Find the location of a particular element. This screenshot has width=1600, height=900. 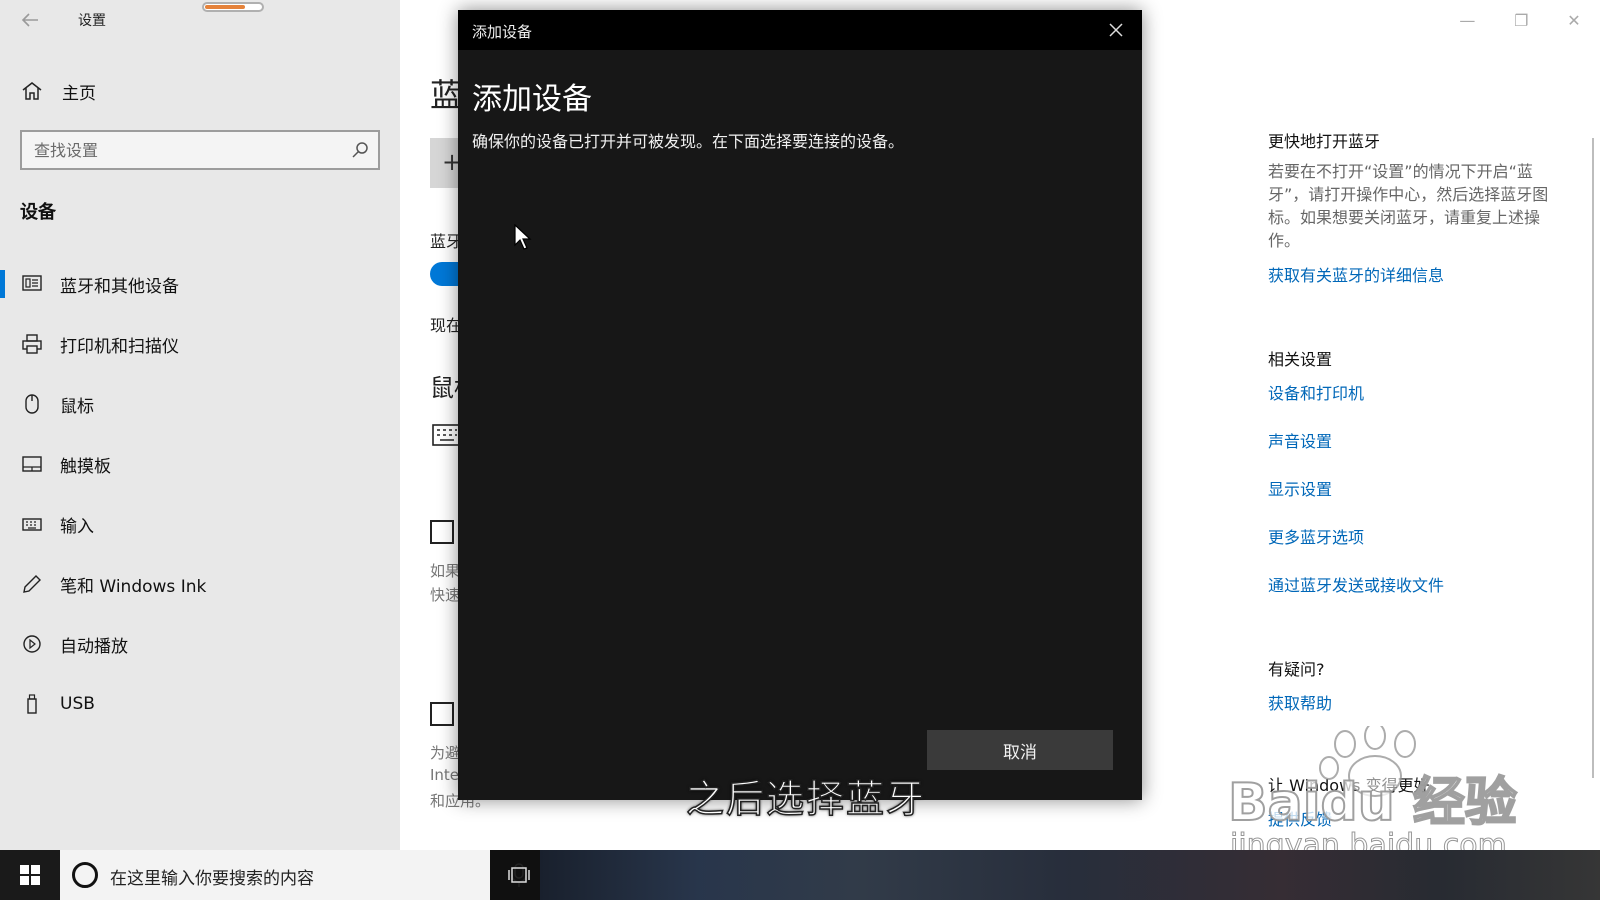

taskbar-search-box: 在这里输入你要搜索的内容 is located at coordinates (293, 875).